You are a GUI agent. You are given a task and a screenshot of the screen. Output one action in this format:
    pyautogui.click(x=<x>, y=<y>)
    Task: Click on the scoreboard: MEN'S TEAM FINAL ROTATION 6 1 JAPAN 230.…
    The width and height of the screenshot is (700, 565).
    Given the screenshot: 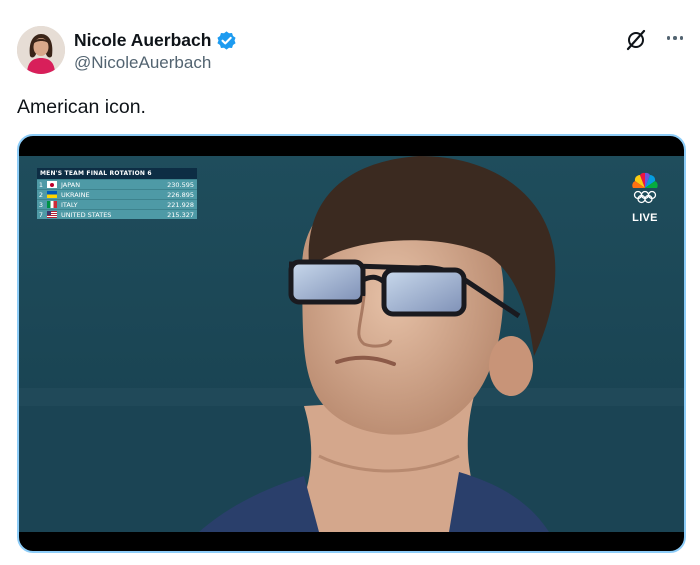 What is the action you would take?
    pyautogui.click(x=117, y=193)
    